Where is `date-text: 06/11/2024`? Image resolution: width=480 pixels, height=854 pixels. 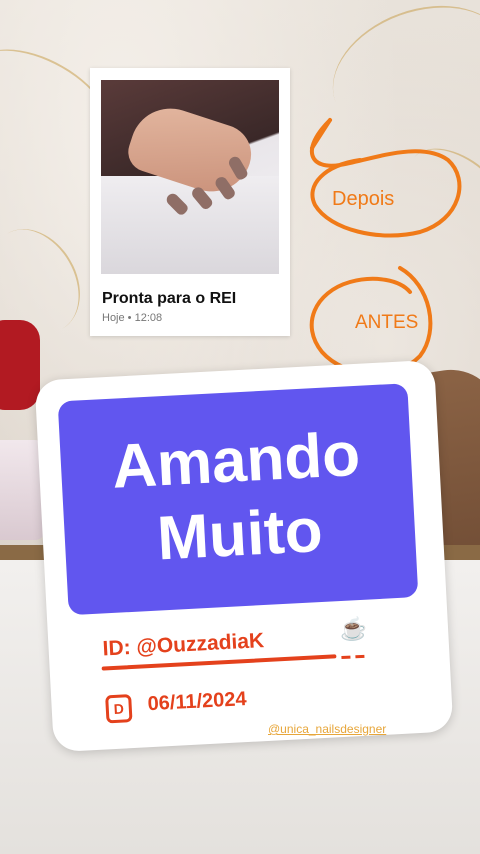 date-text: 06/11/2024 is located at coordinates (197, 702).